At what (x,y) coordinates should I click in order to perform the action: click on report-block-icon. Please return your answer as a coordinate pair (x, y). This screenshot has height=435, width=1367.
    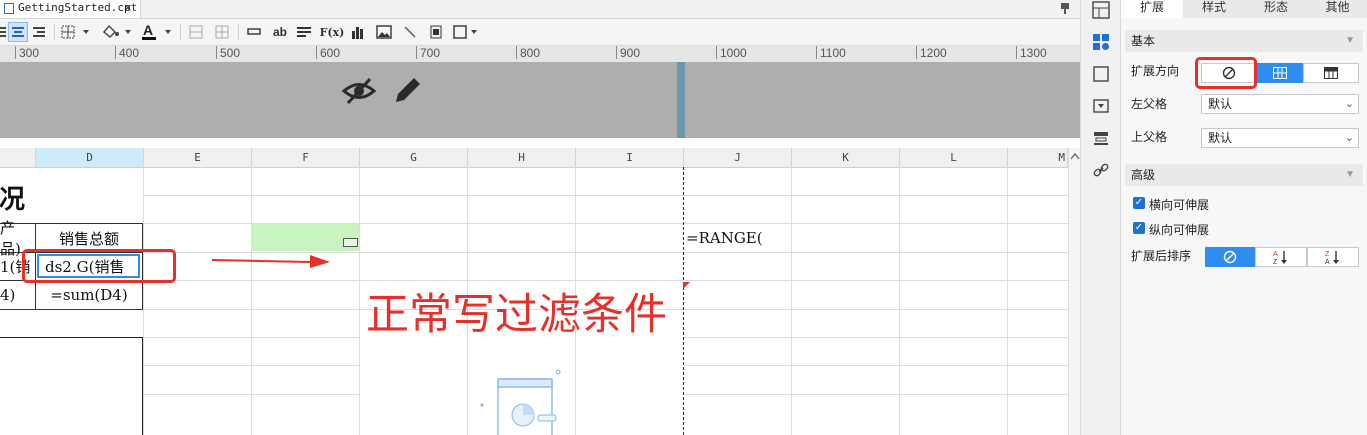
    Looking at the image, I should click on (1101, 138).